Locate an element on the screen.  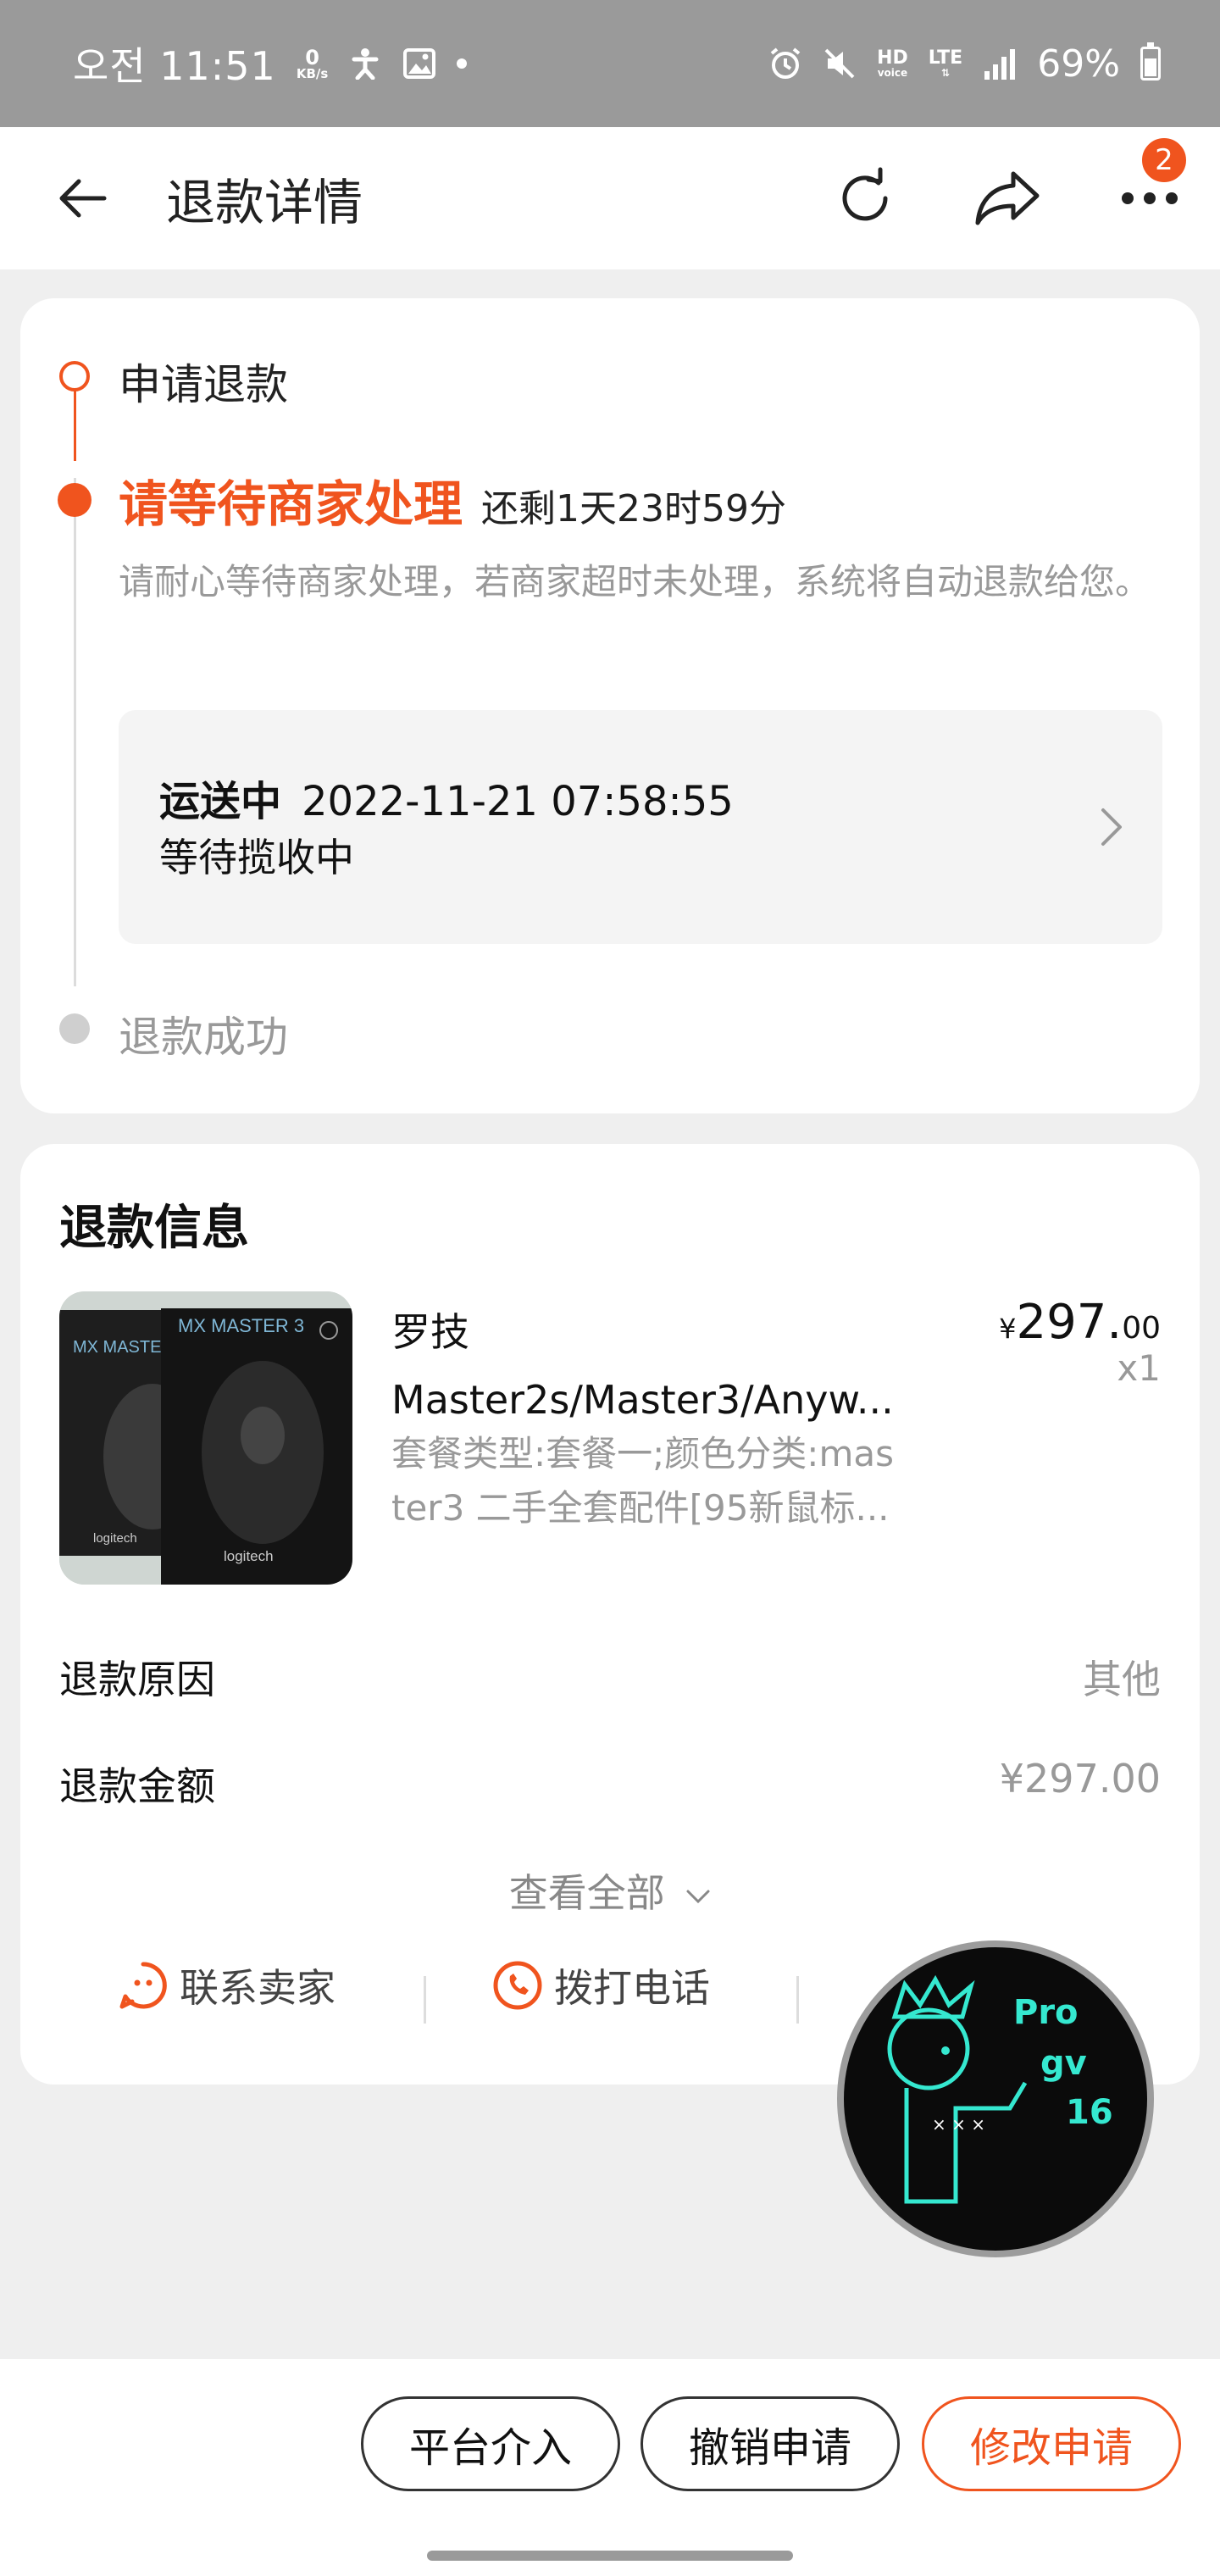
product-quantity: x1 is located at coordinates (1139, 1368).